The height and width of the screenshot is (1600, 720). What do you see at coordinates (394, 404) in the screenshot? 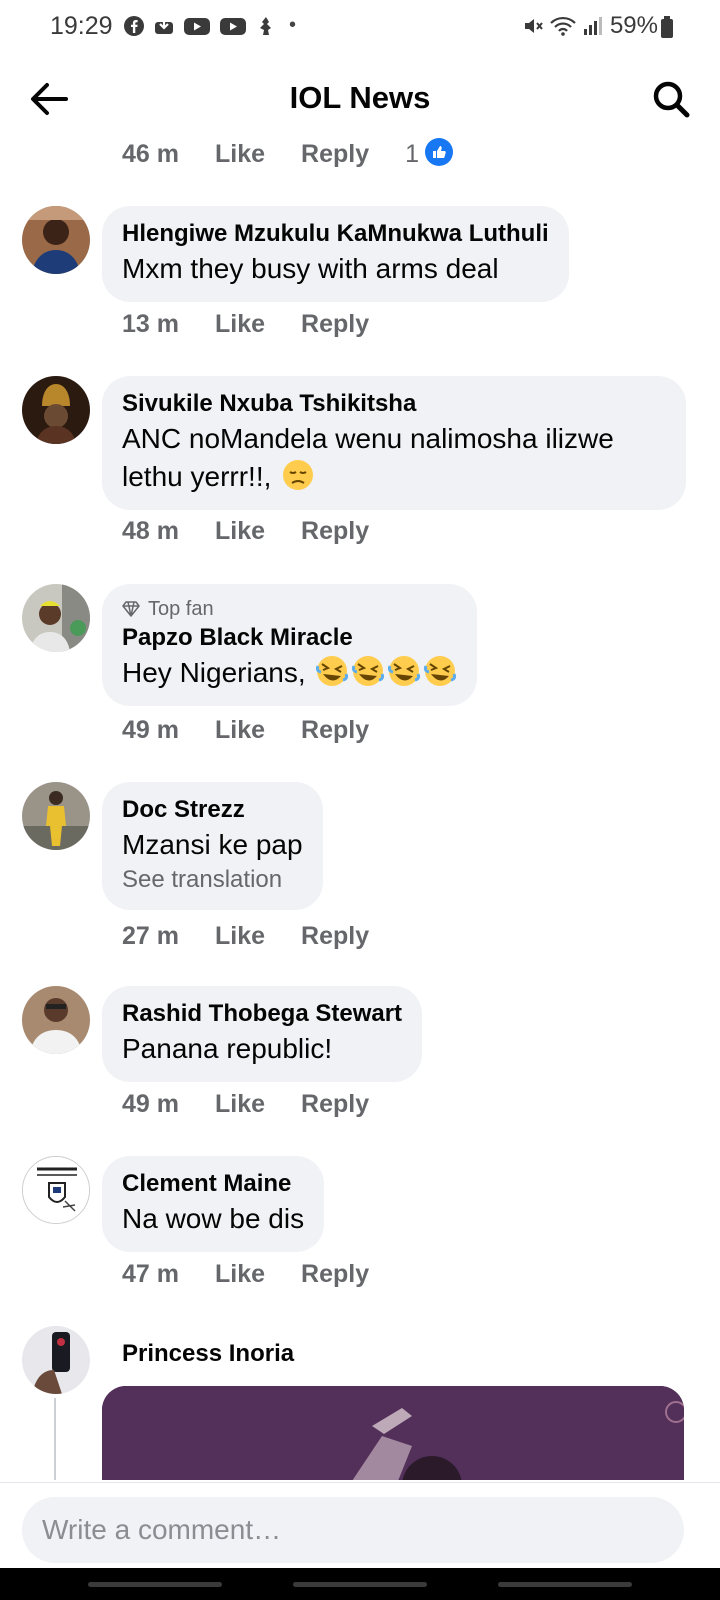
I see `comment-author: Sivukile Nxuba Tshikitsha` at bounding box center [394, 404].